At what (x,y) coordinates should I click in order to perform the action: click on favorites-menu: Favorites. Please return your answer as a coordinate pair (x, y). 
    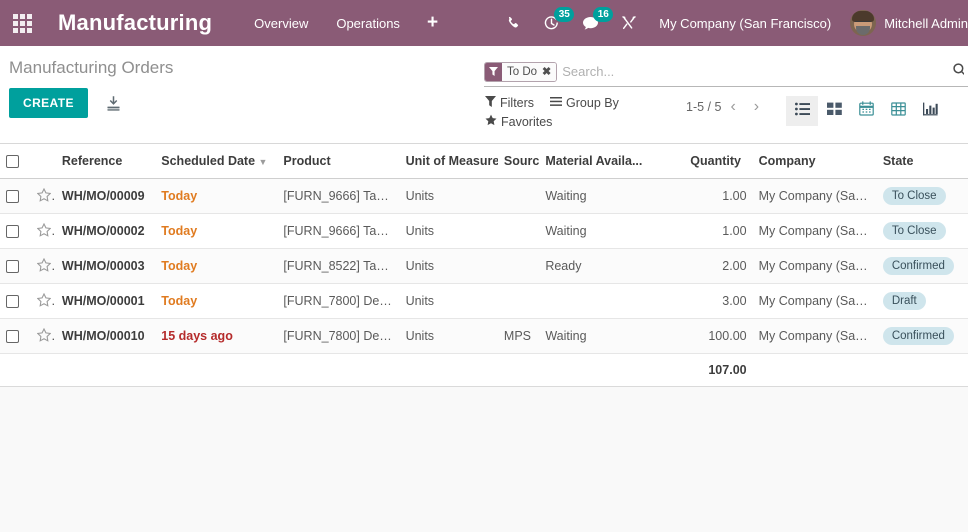
    Looking at the image, I should click on (518, 121).